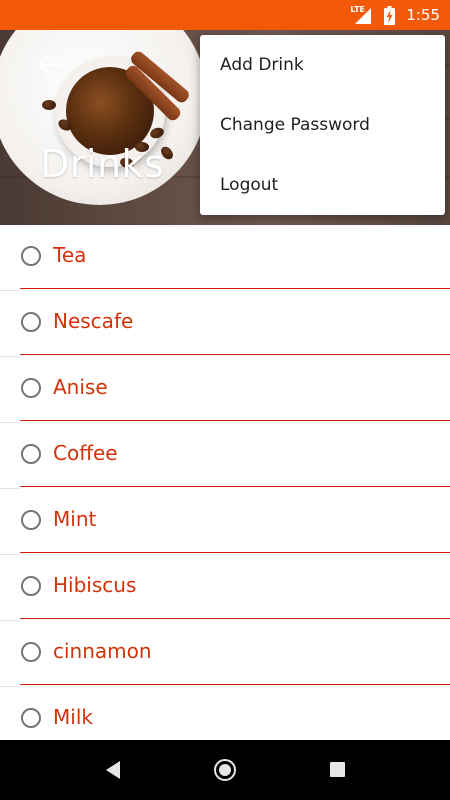 This screenshot has width=450, height=800. Describe the element at coordinates (225, 324) in the screenshot. I see `drink-item-nescafe: Nescafe` at that location.